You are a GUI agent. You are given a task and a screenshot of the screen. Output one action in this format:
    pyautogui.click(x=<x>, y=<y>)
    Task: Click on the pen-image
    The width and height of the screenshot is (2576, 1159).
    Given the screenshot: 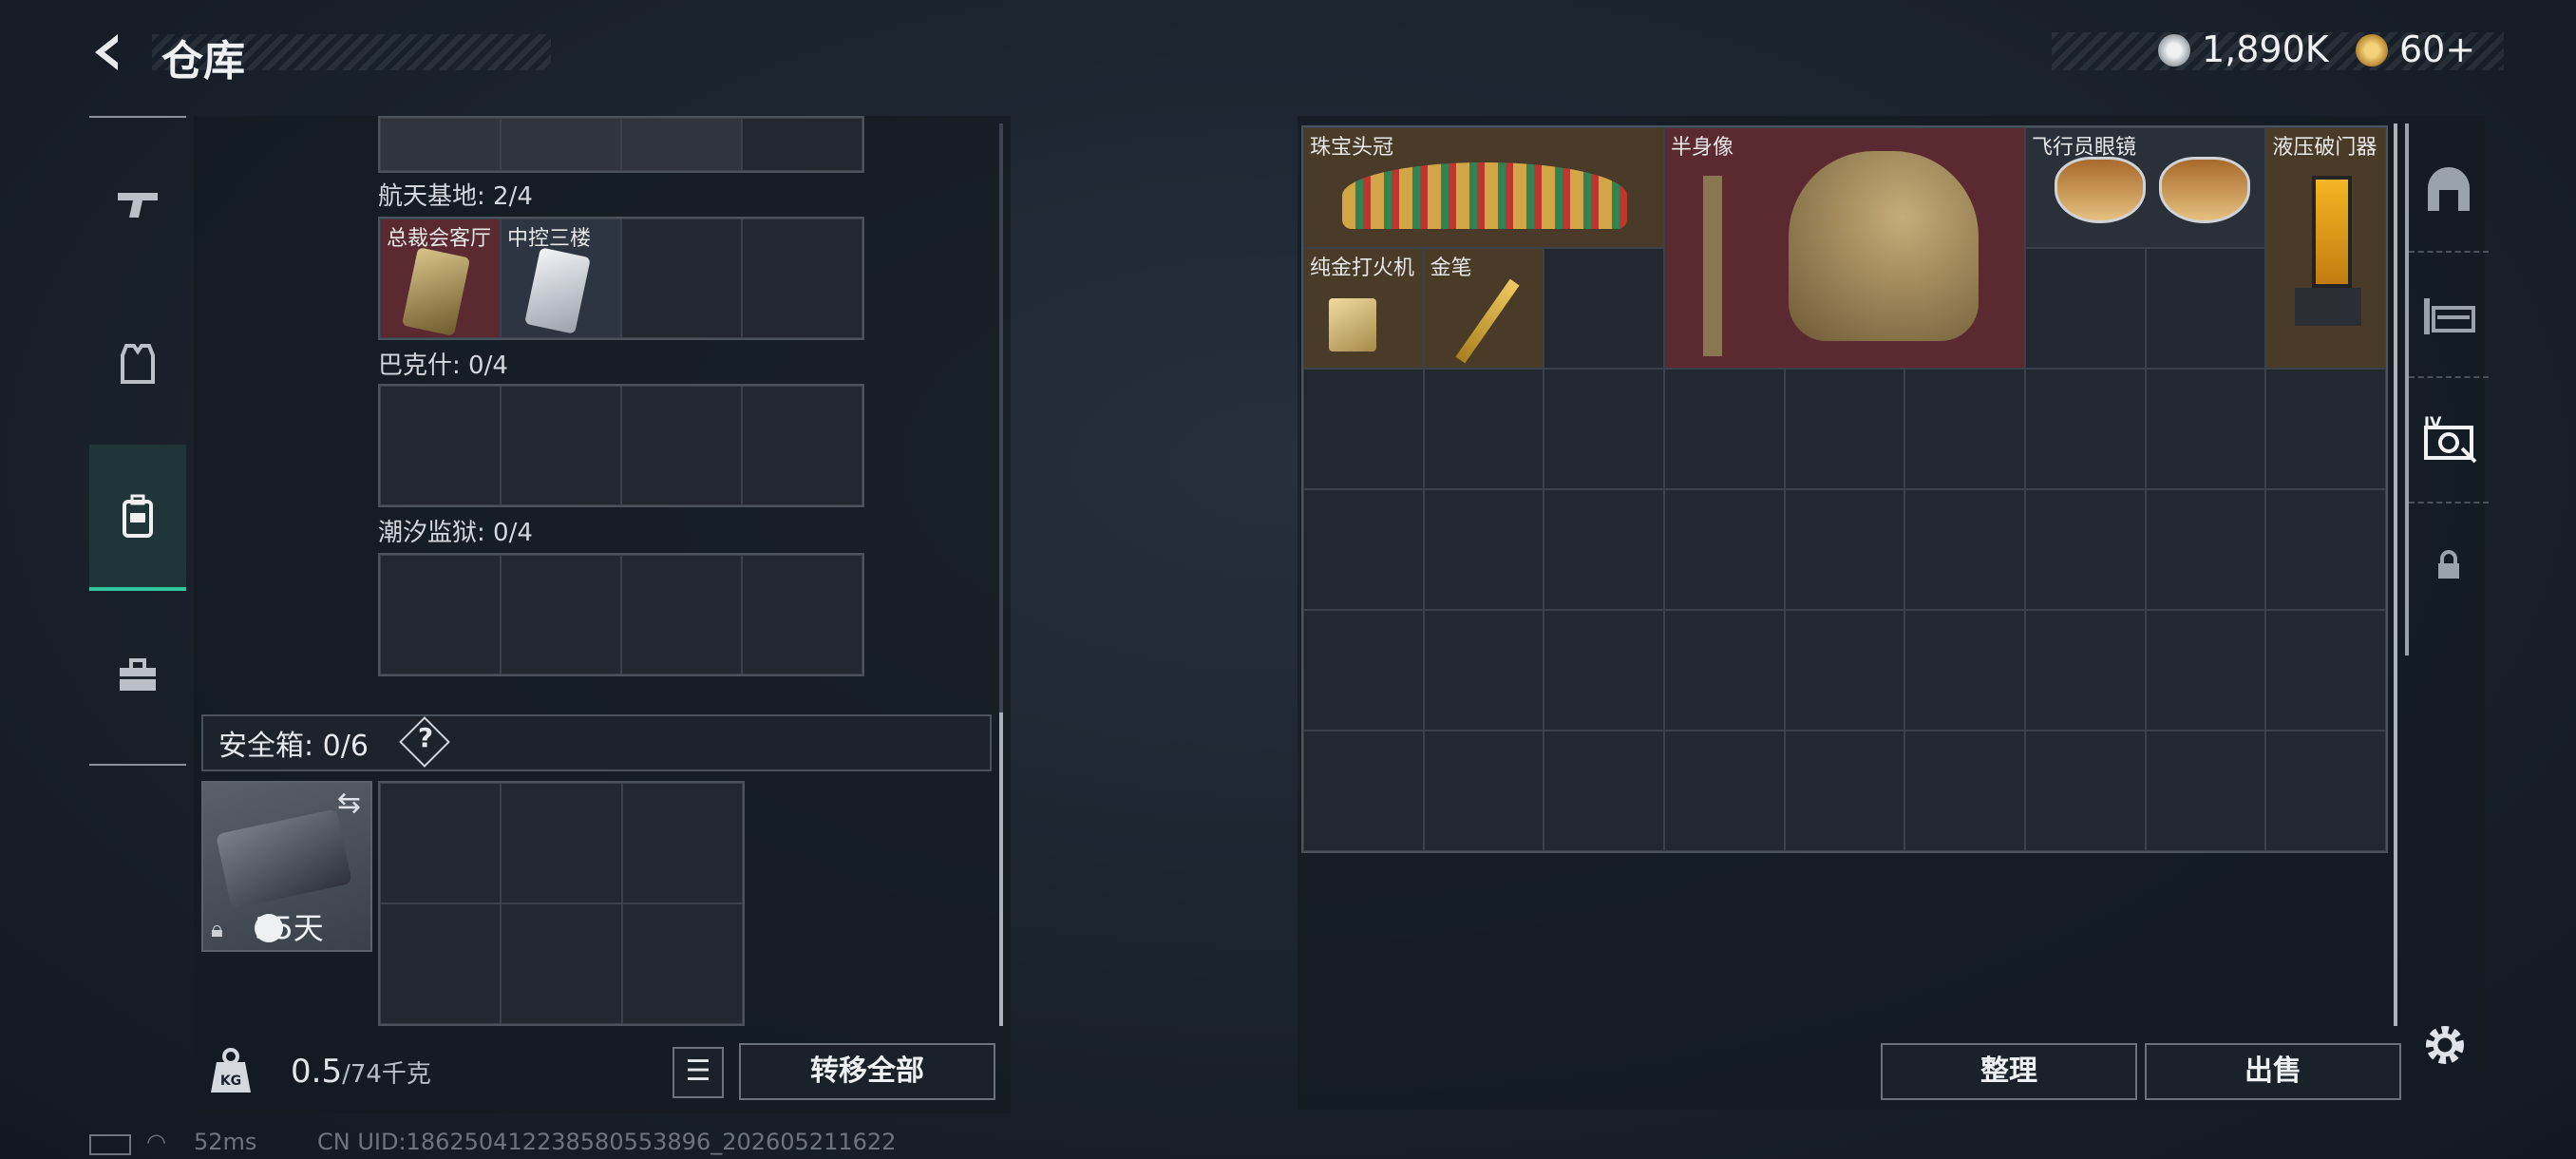 What is the action you would take?
    pyautogui.click(x=1487, y=321)
    